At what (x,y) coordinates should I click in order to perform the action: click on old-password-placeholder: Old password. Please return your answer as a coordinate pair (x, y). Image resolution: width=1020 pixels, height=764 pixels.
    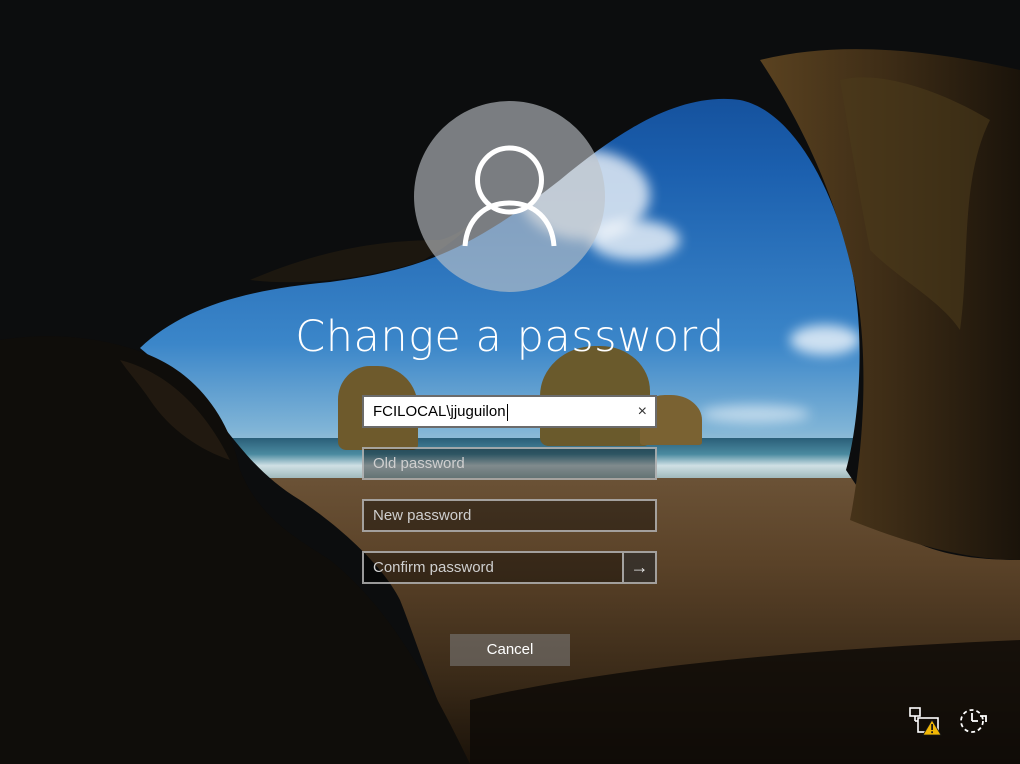
    Looking at the image, I should click on (419, 463).